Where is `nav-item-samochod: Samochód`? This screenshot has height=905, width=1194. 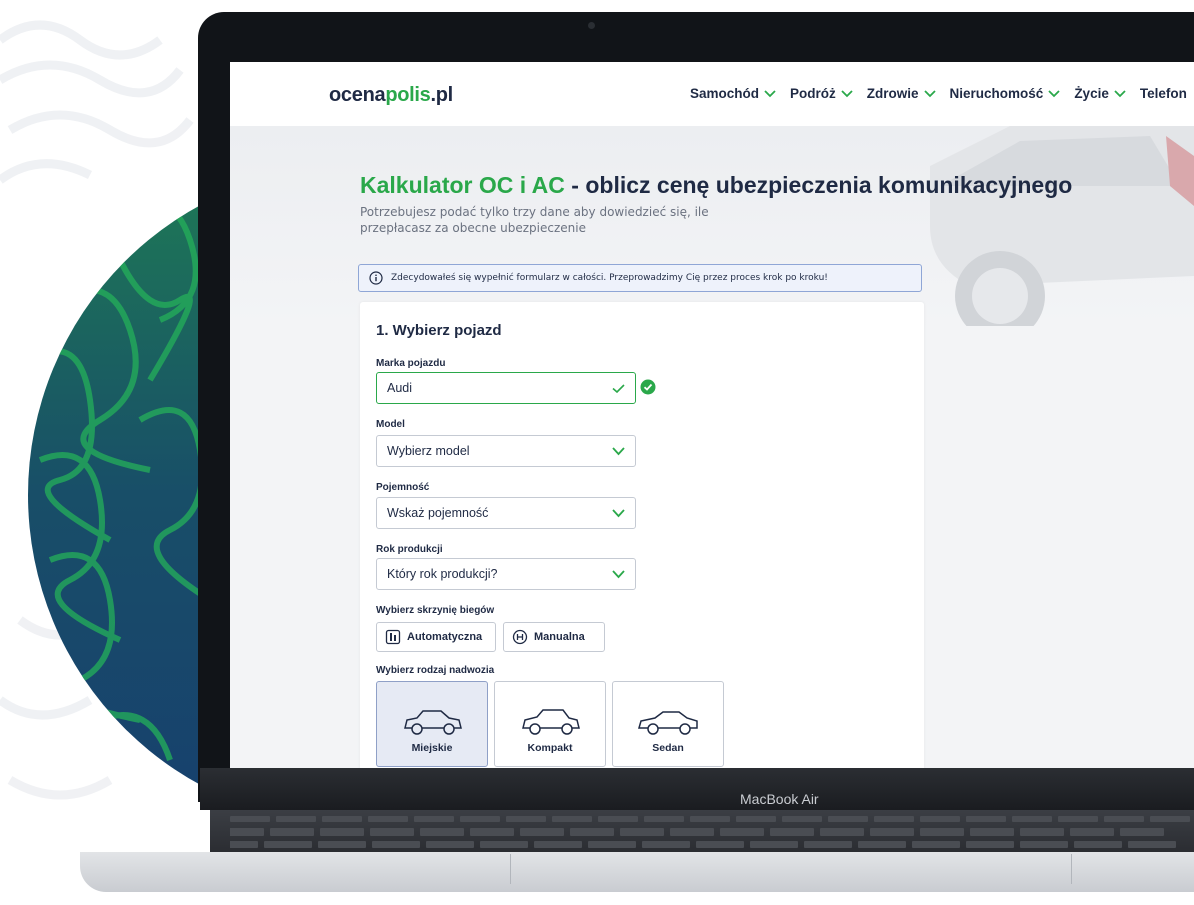
nav-item-samochod: Samochód is located at coordinates (733, 93).